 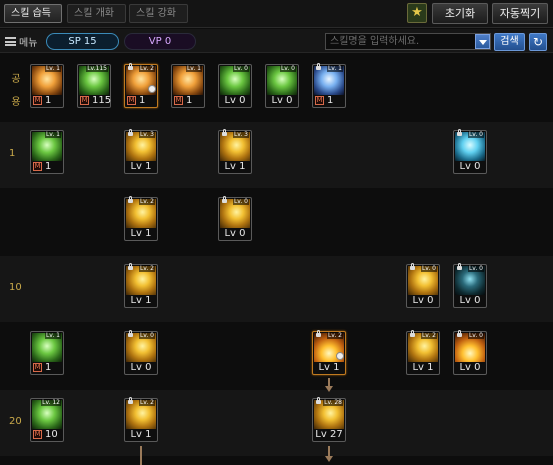 What do you see at coordinates (96, 13) in the screenshot?
I see `tab-skill-bloom: 스킬 개화` at bounding box center [96, 13].